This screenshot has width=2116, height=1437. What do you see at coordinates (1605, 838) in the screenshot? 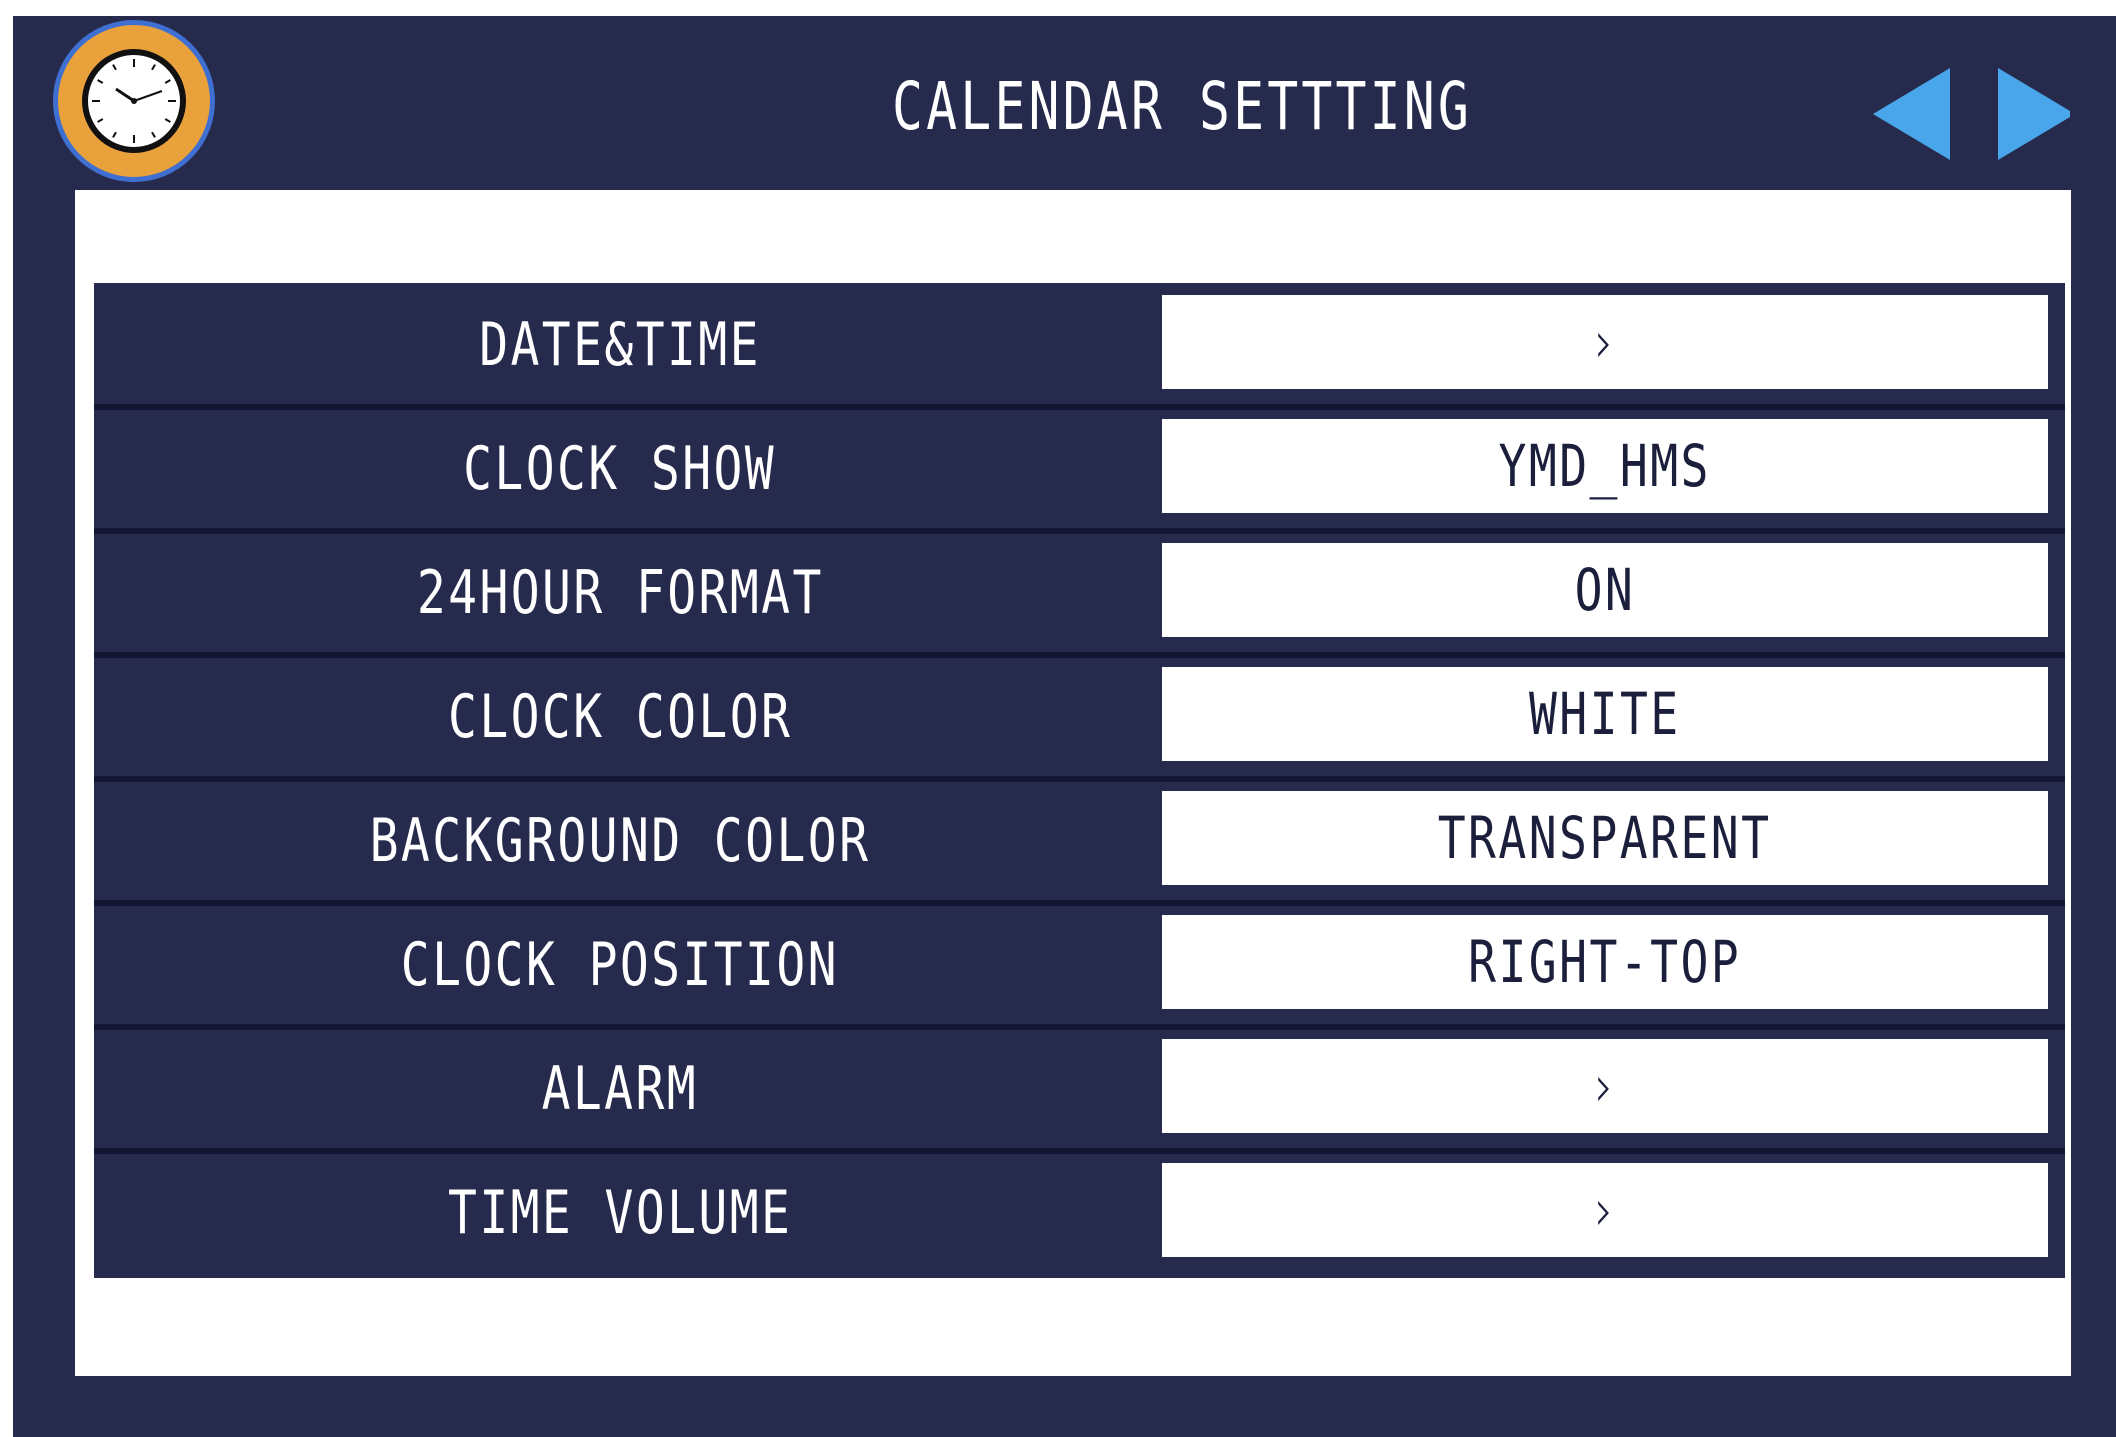
I see `setting-value-background-color: TRANSPARENT` at bounding box center [1605, 838].